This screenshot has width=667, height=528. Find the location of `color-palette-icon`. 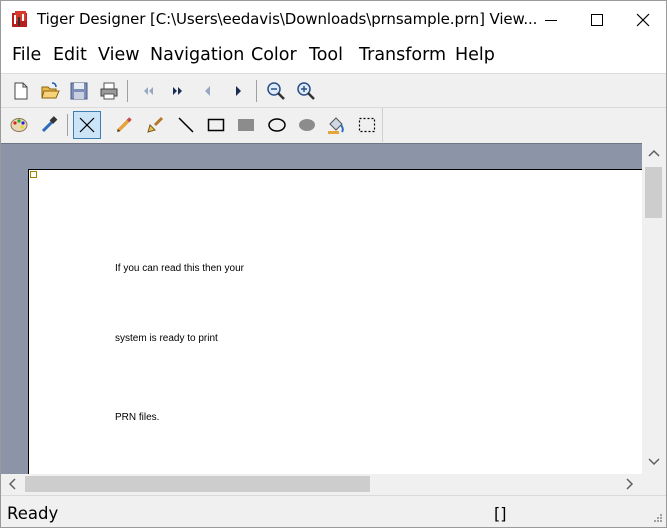

color-palette-icon is located at coordinates (19, 125).